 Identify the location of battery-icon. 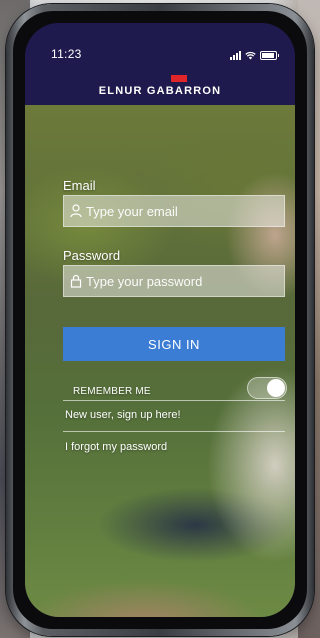
(269, 55).